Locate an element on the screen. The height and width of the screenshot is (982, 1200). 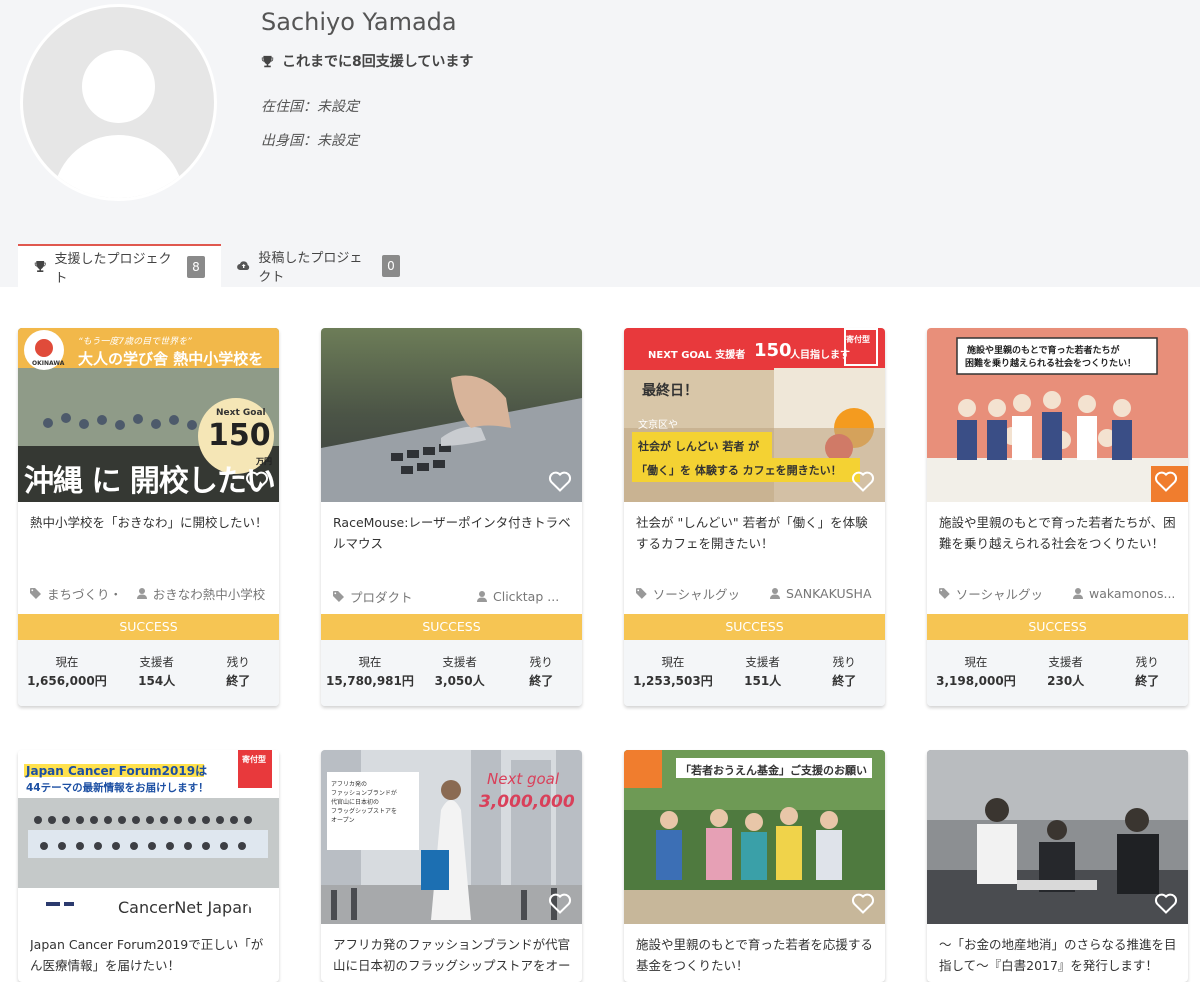
tab-posted-projects: 投稿したプロジェクト 0 is located at coordinates (318, 265).